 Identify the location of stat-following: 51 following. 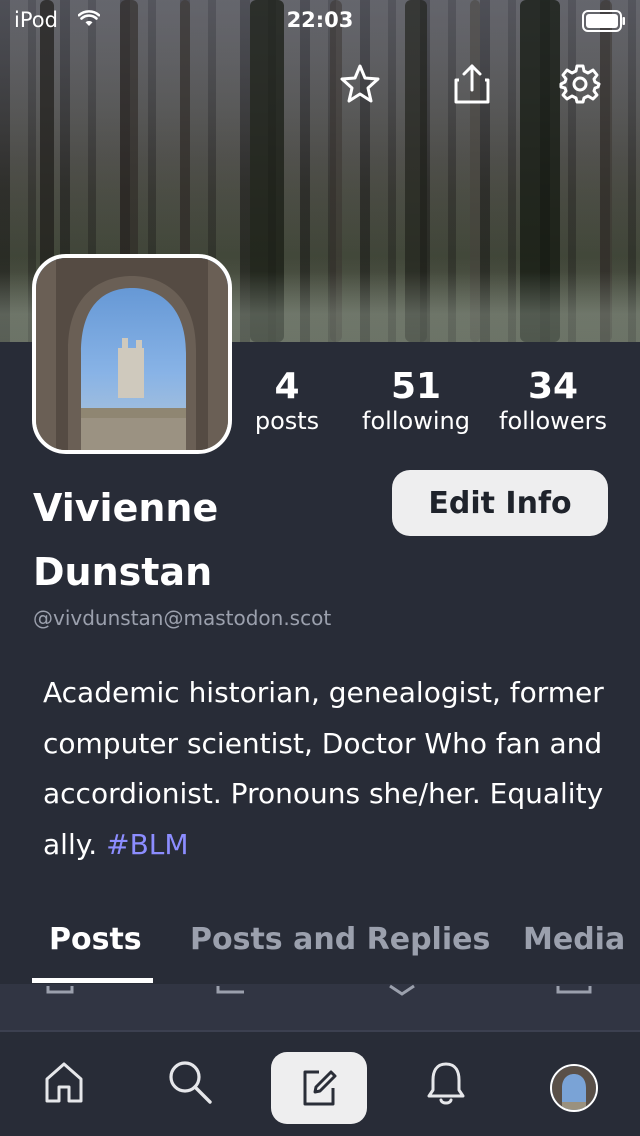
(416, 400).